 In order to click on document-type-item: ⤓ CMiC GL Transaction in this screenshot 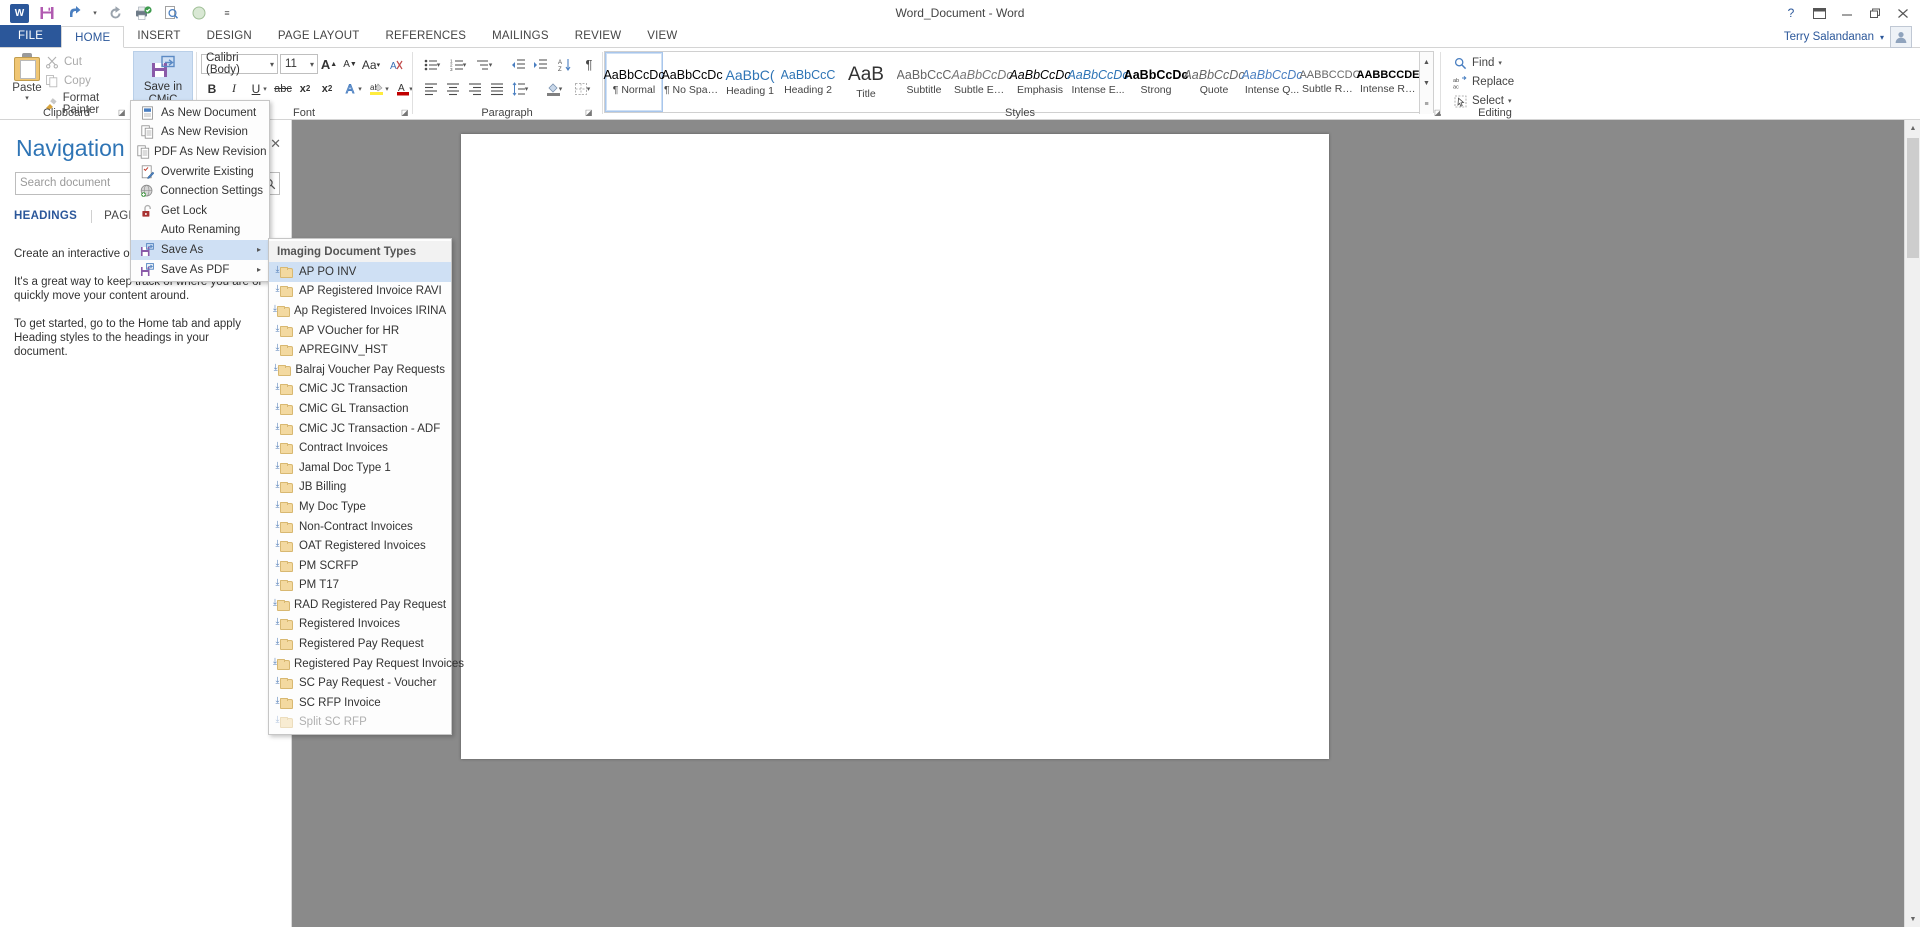, I will do `click(360, 409)`.